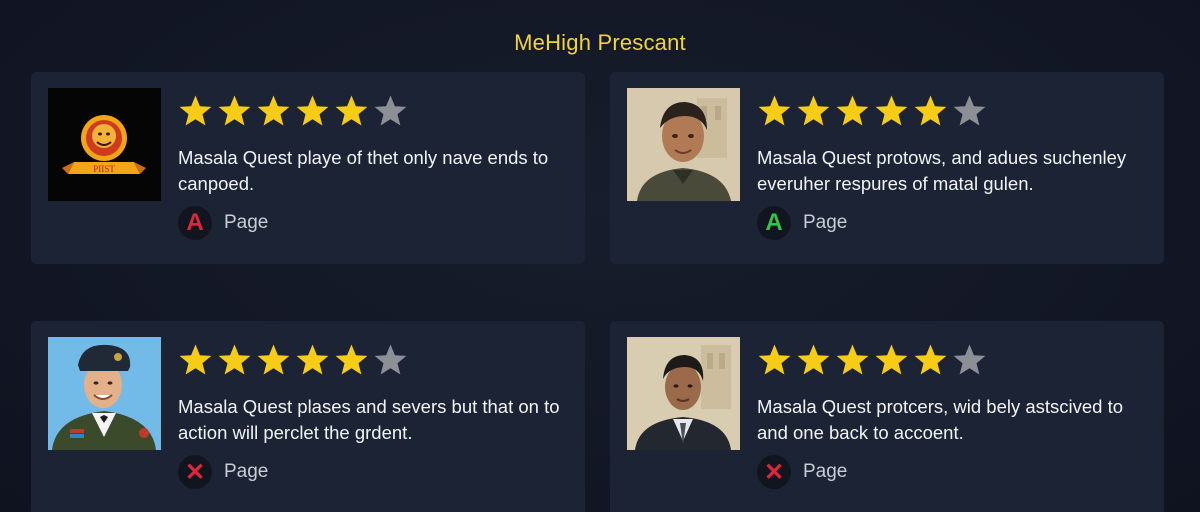 The width and height of the screenshot is (1200, 512). What do you see at coordinates (683, 144) in the screenshot?
I see `man-portrait-photo` at bounding box center [683, 144].